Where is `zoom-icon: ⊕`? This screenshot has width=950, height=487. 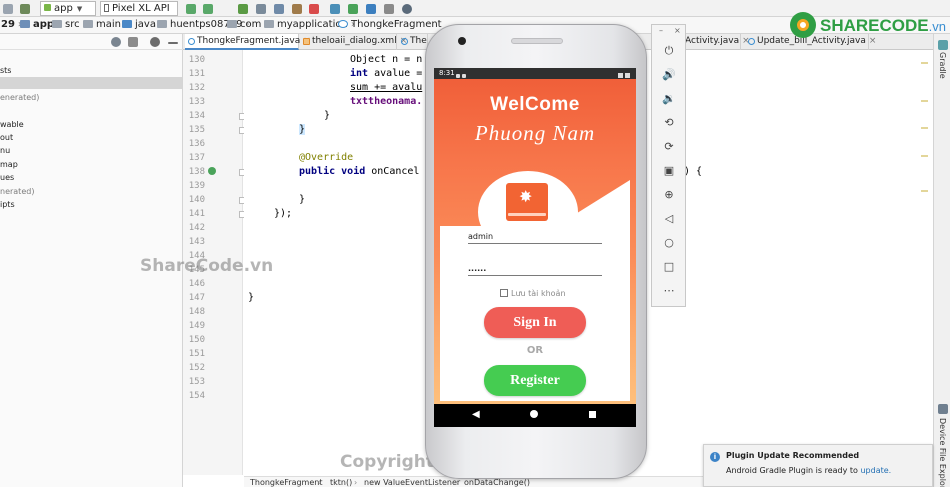 zoom-icon: ⊕ is located at coordinates (669, 195).